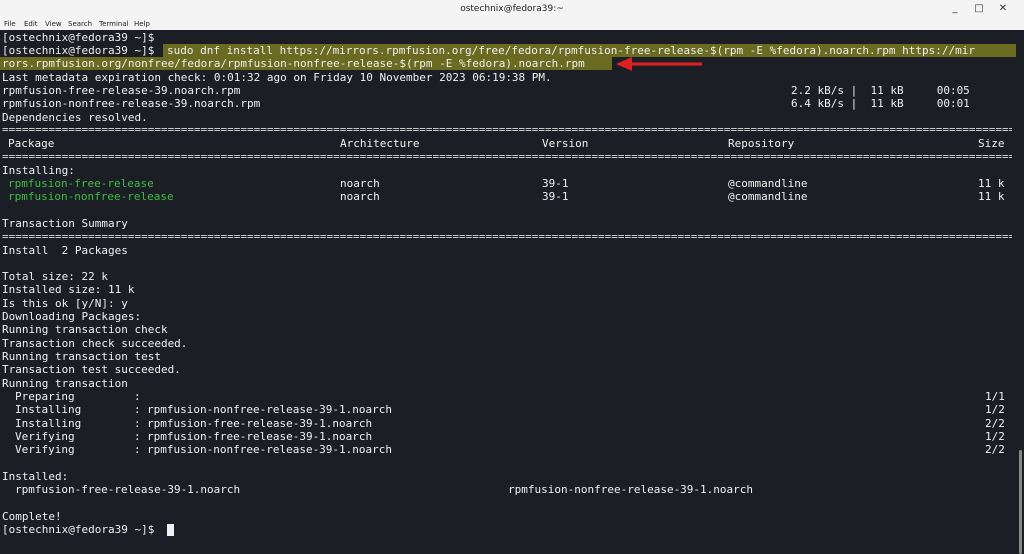  Describe the element at coordinates (565, 143) in the screenshot. I see `header-version: Version` at that location.